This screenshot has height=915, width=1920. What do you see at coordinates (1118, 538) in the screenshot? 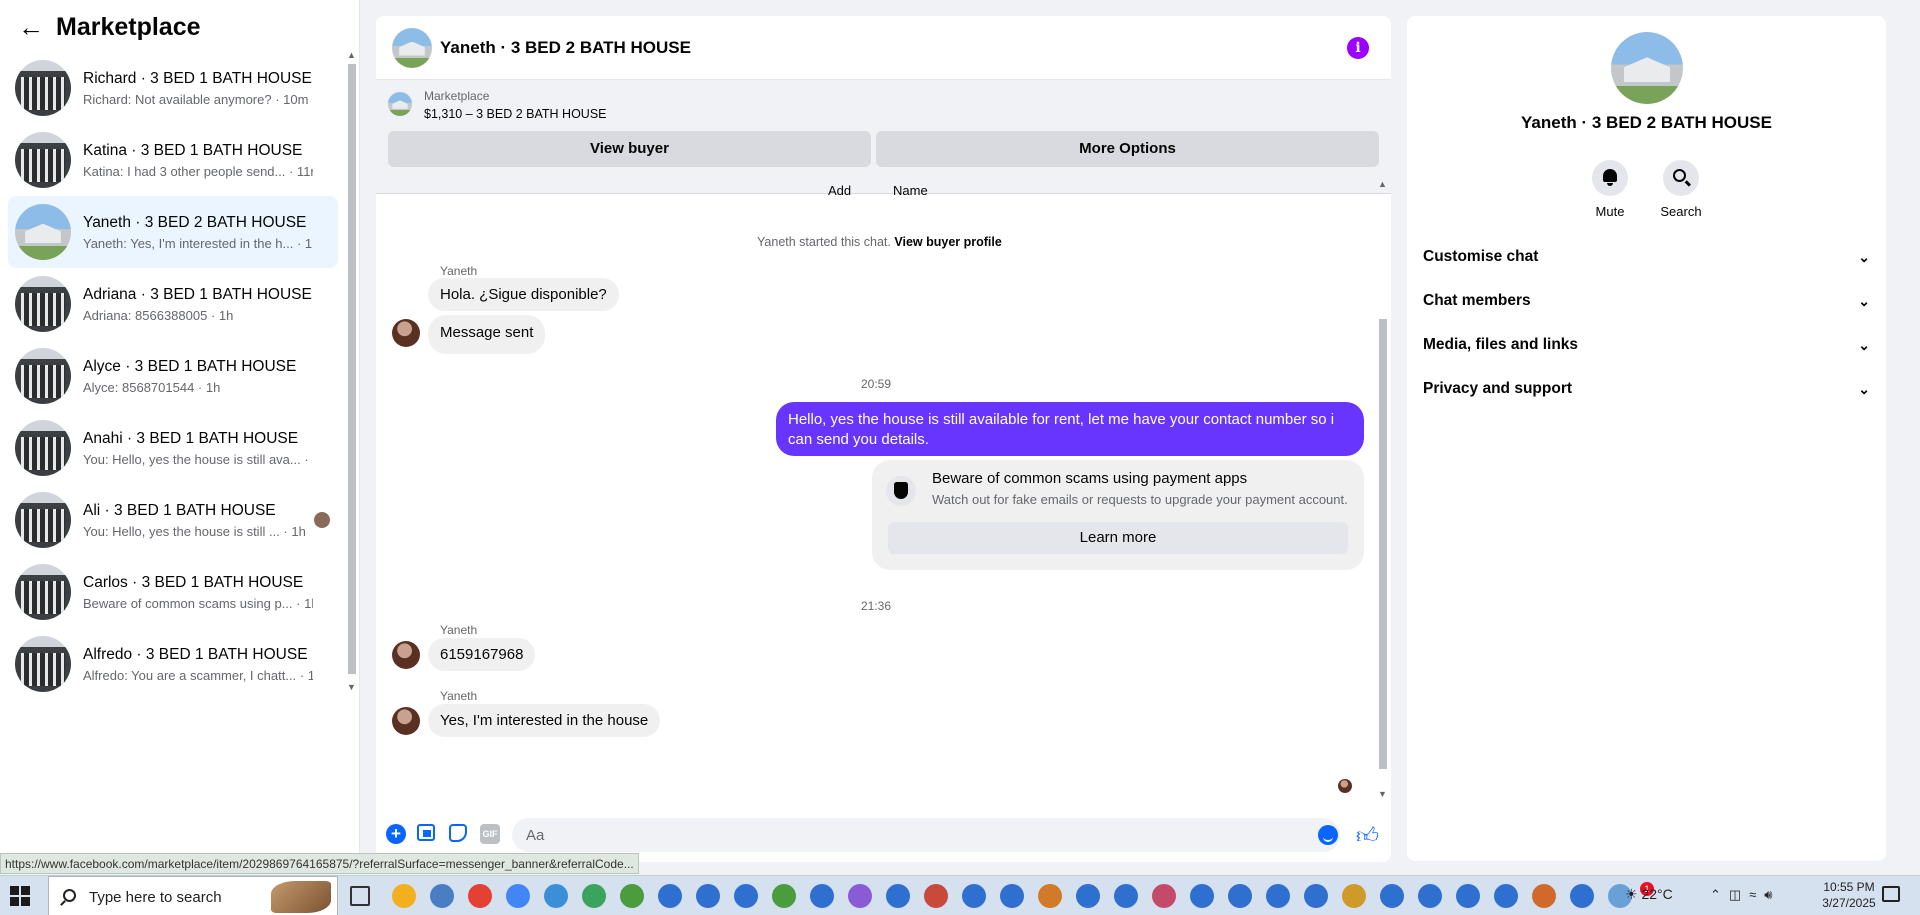
I see `learn-more-button: Learn more` at bounding box center [1118, 538].